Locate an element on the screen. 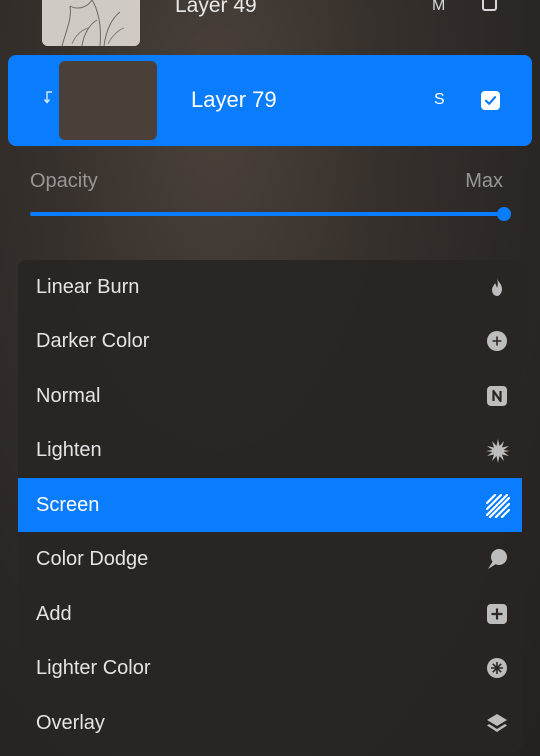  layers-icon is located at coordinates (497, 723).